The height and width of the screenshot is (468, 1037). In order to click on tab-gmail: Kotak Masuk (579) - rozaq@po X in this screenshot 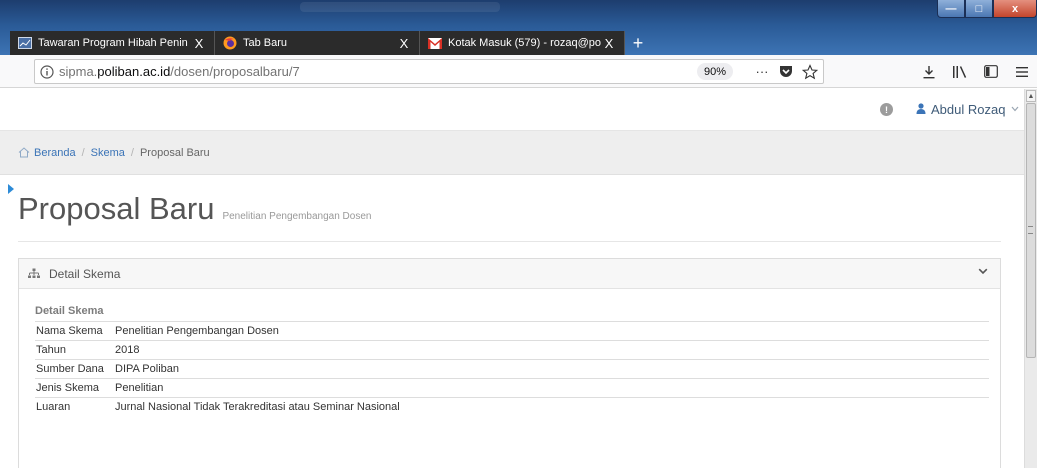, I will do `click(522, 43)`.